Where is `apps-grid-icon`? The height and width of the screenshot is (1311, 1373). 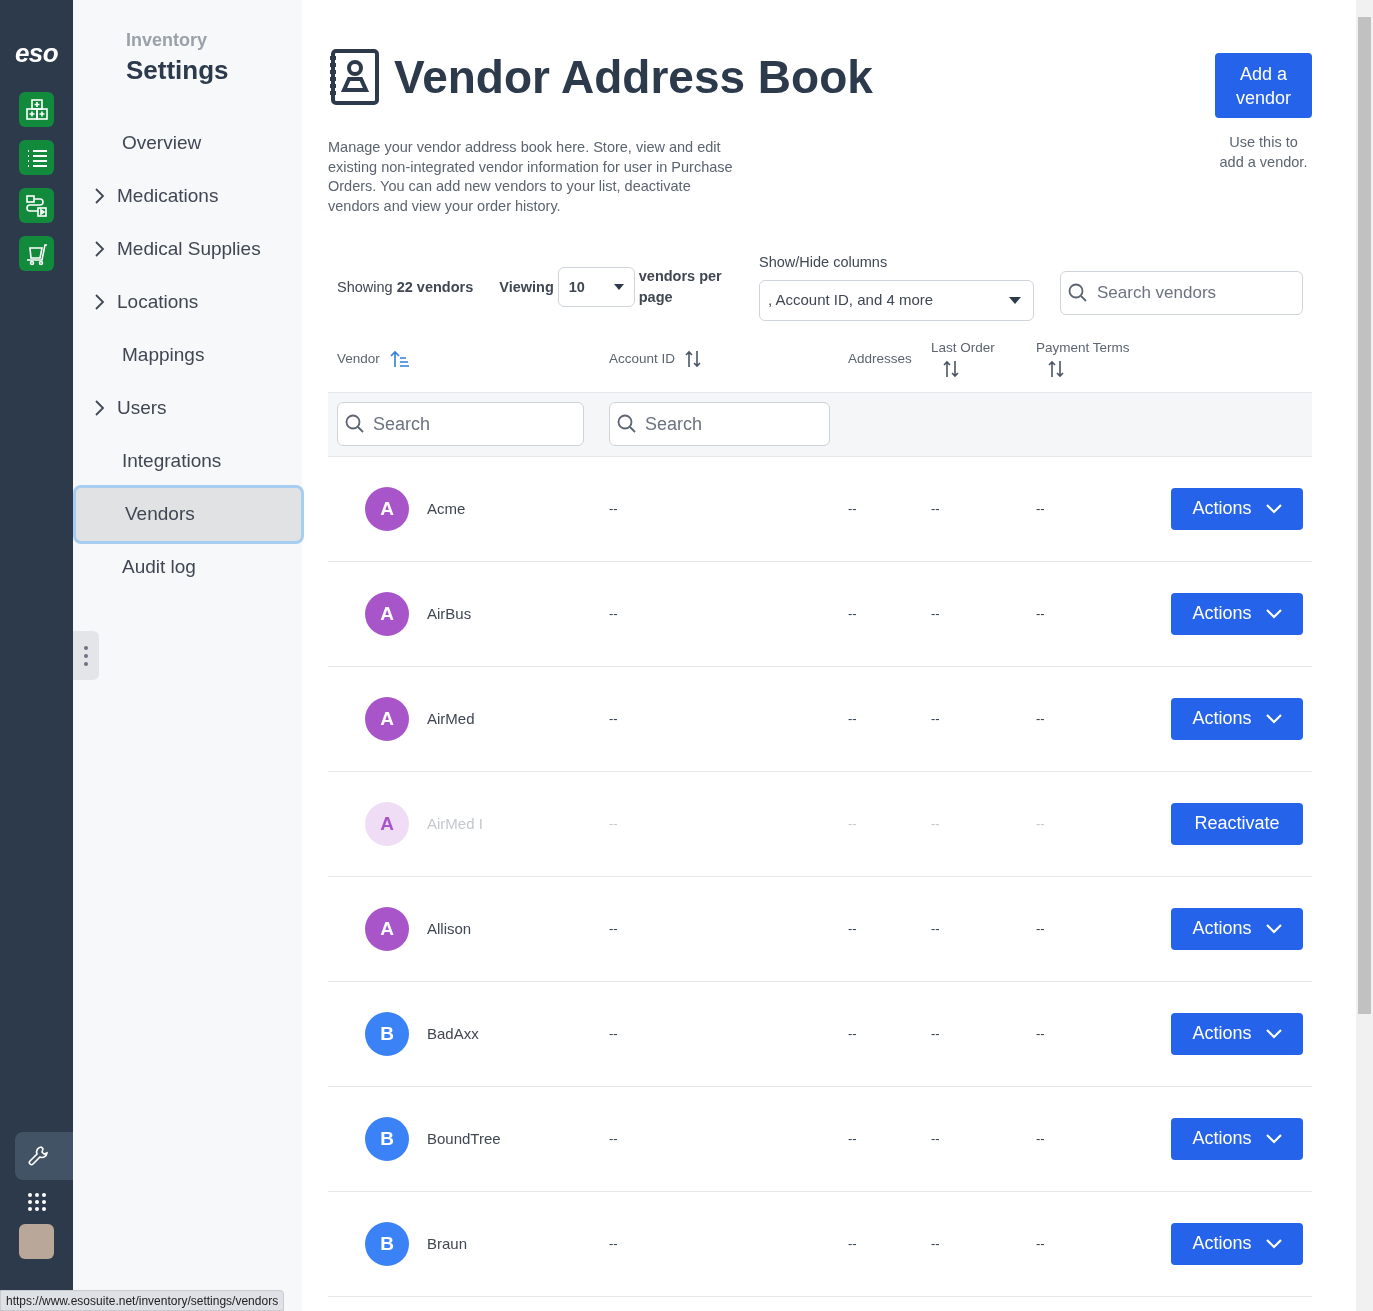 apps-grid-icon is located at coordinates (36, 1202).